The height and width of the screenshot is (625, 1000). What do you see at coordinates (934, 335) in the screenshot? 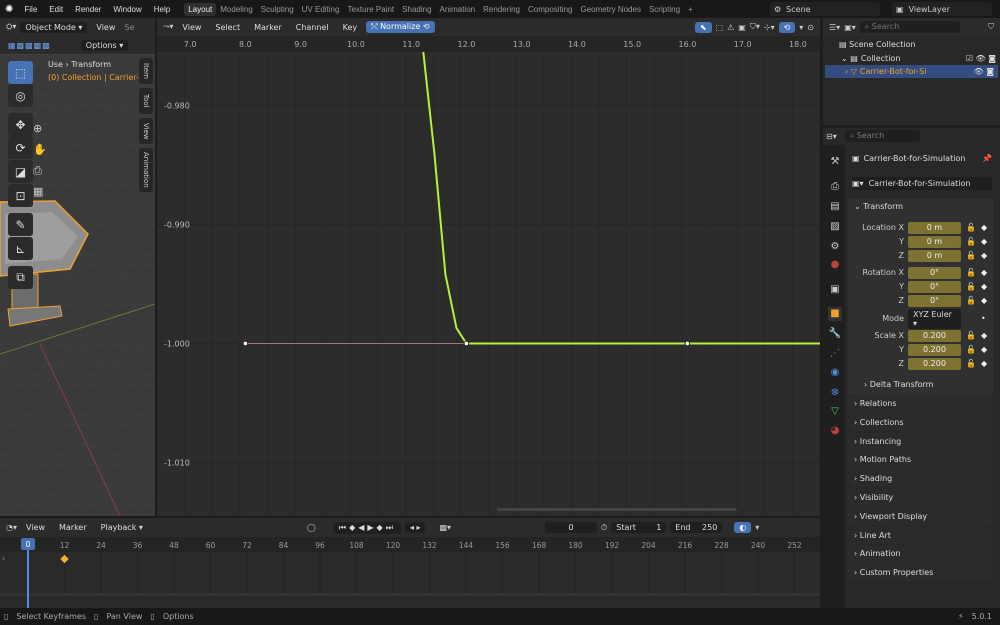
I see `scale-x-field: 0.200` at bounding box center [934, 335].